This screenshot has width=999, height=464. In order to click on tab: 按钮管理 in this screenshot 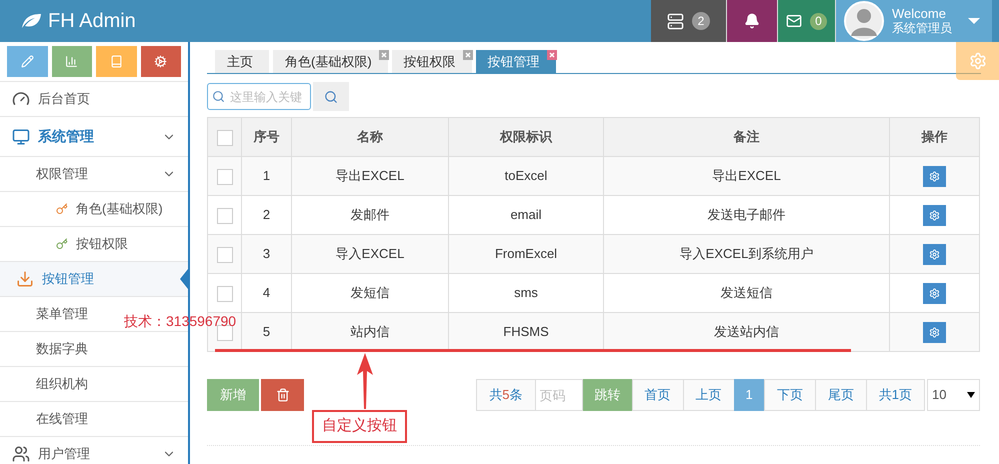, I will do `click(516, 61)`.